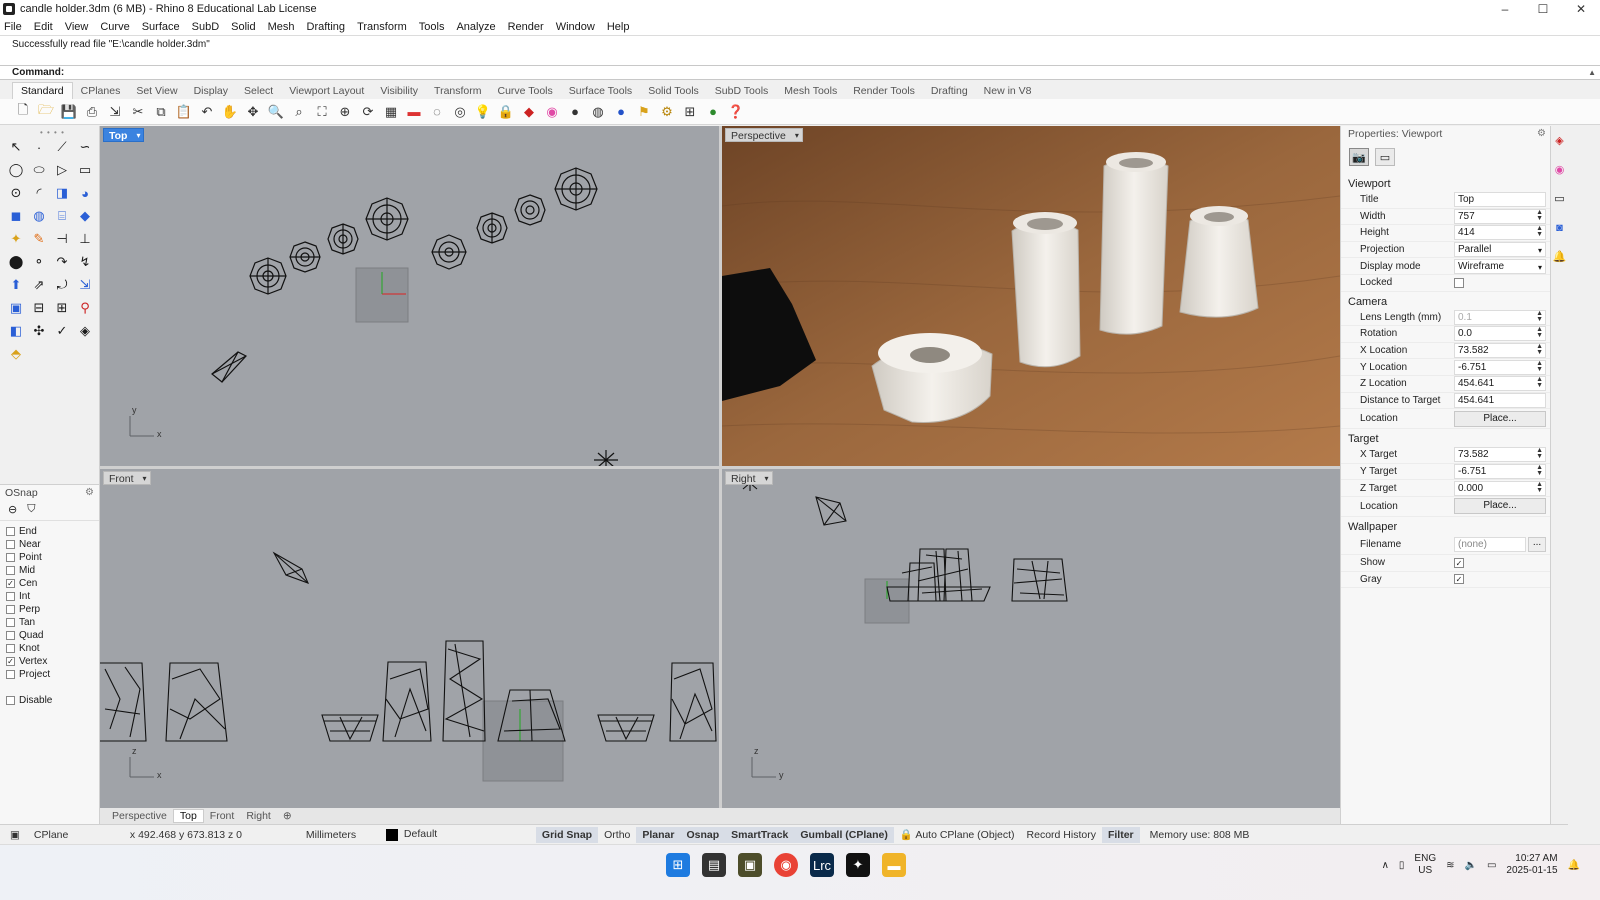  Describe the element at coordinates (1505, 9) in the screenshot. I see `minimize-button: –` at that location.